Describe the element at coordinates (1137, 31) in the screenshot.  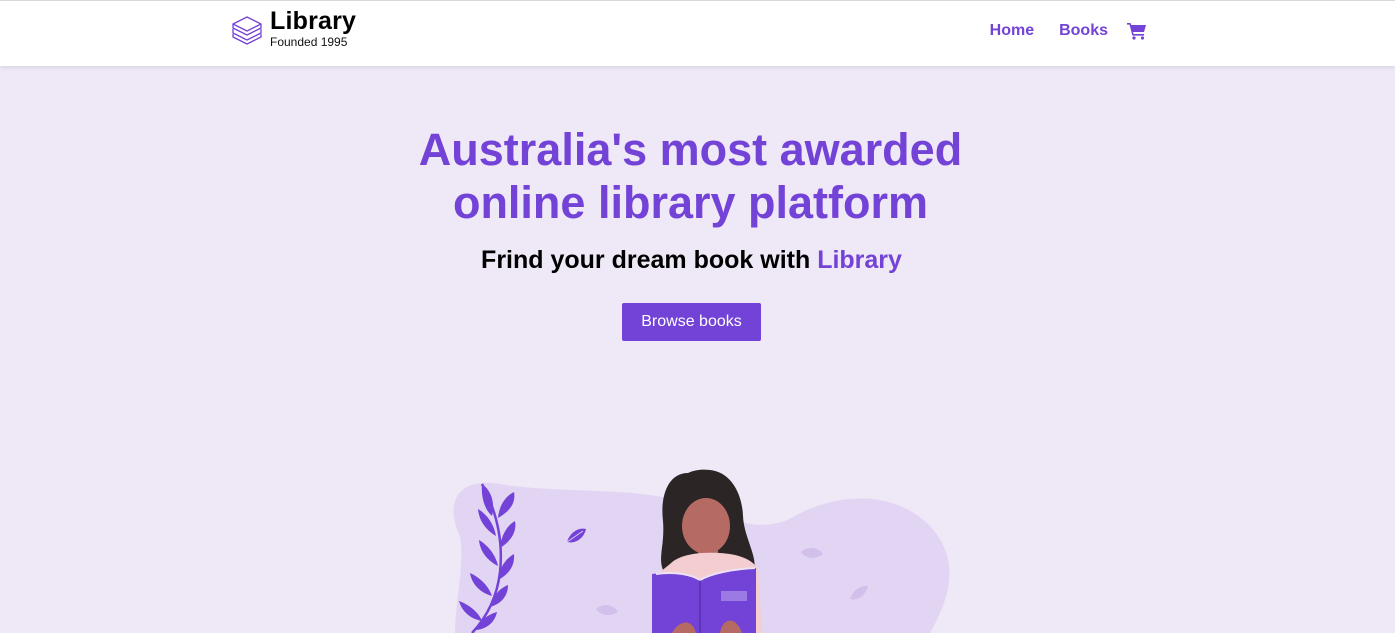
I see `shopping-cart-icon` at that location.